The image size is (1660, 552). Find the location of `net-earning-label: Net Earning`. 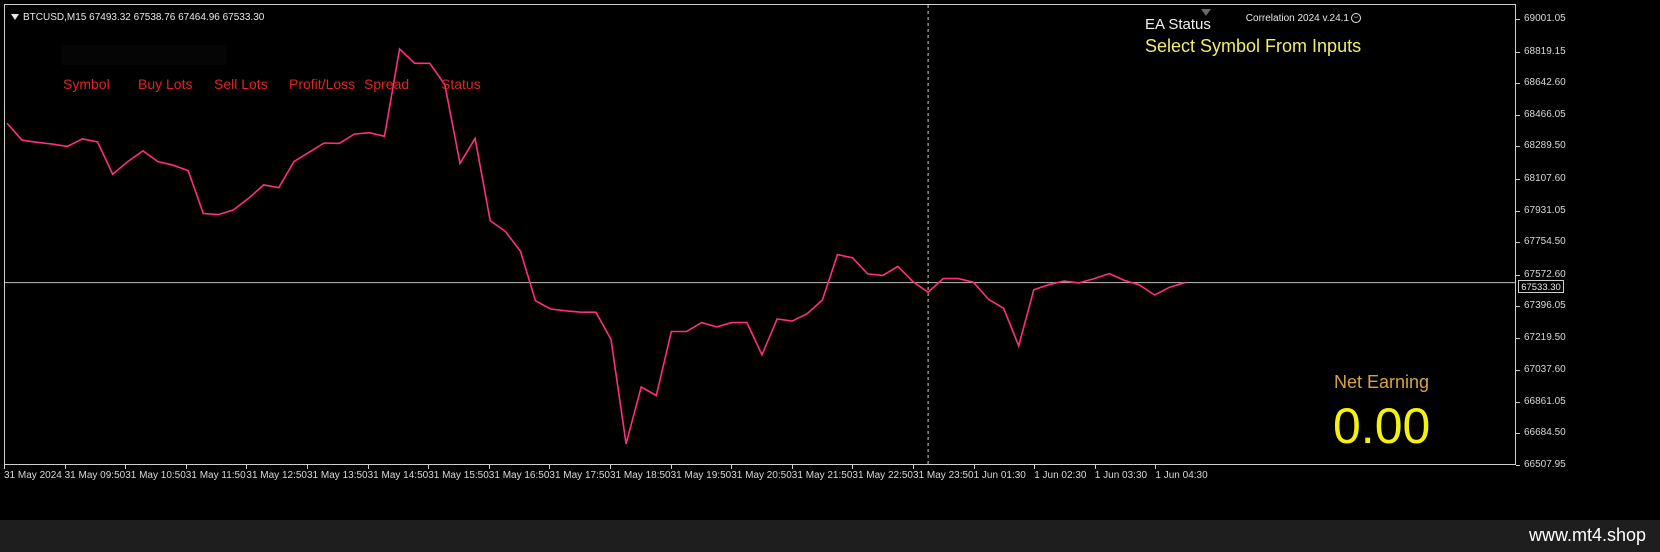

net-earning-label: Net Earning is located at coordinates (1382, 382).